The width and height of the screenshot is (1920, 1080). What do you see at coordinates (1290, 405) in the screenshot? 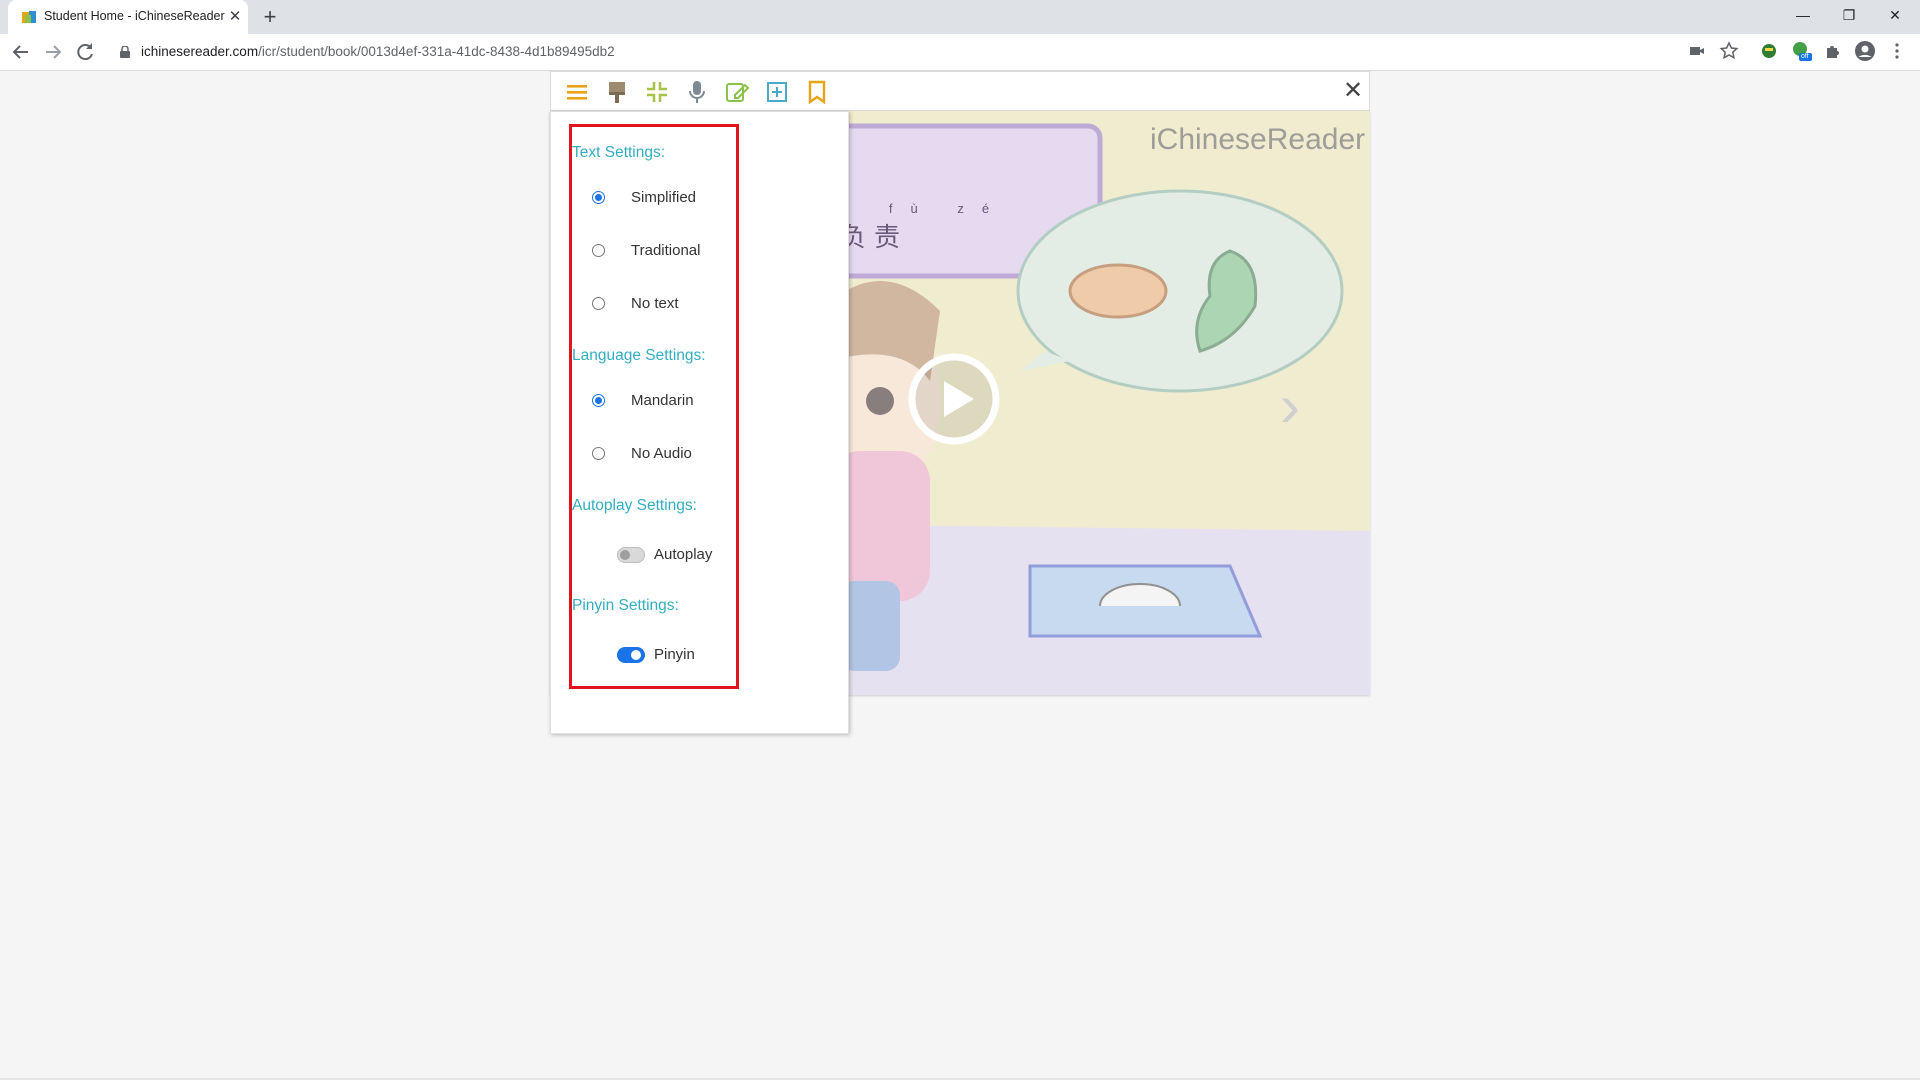
I see `next-page-icon: ›` at bounding box center [1290, 405].